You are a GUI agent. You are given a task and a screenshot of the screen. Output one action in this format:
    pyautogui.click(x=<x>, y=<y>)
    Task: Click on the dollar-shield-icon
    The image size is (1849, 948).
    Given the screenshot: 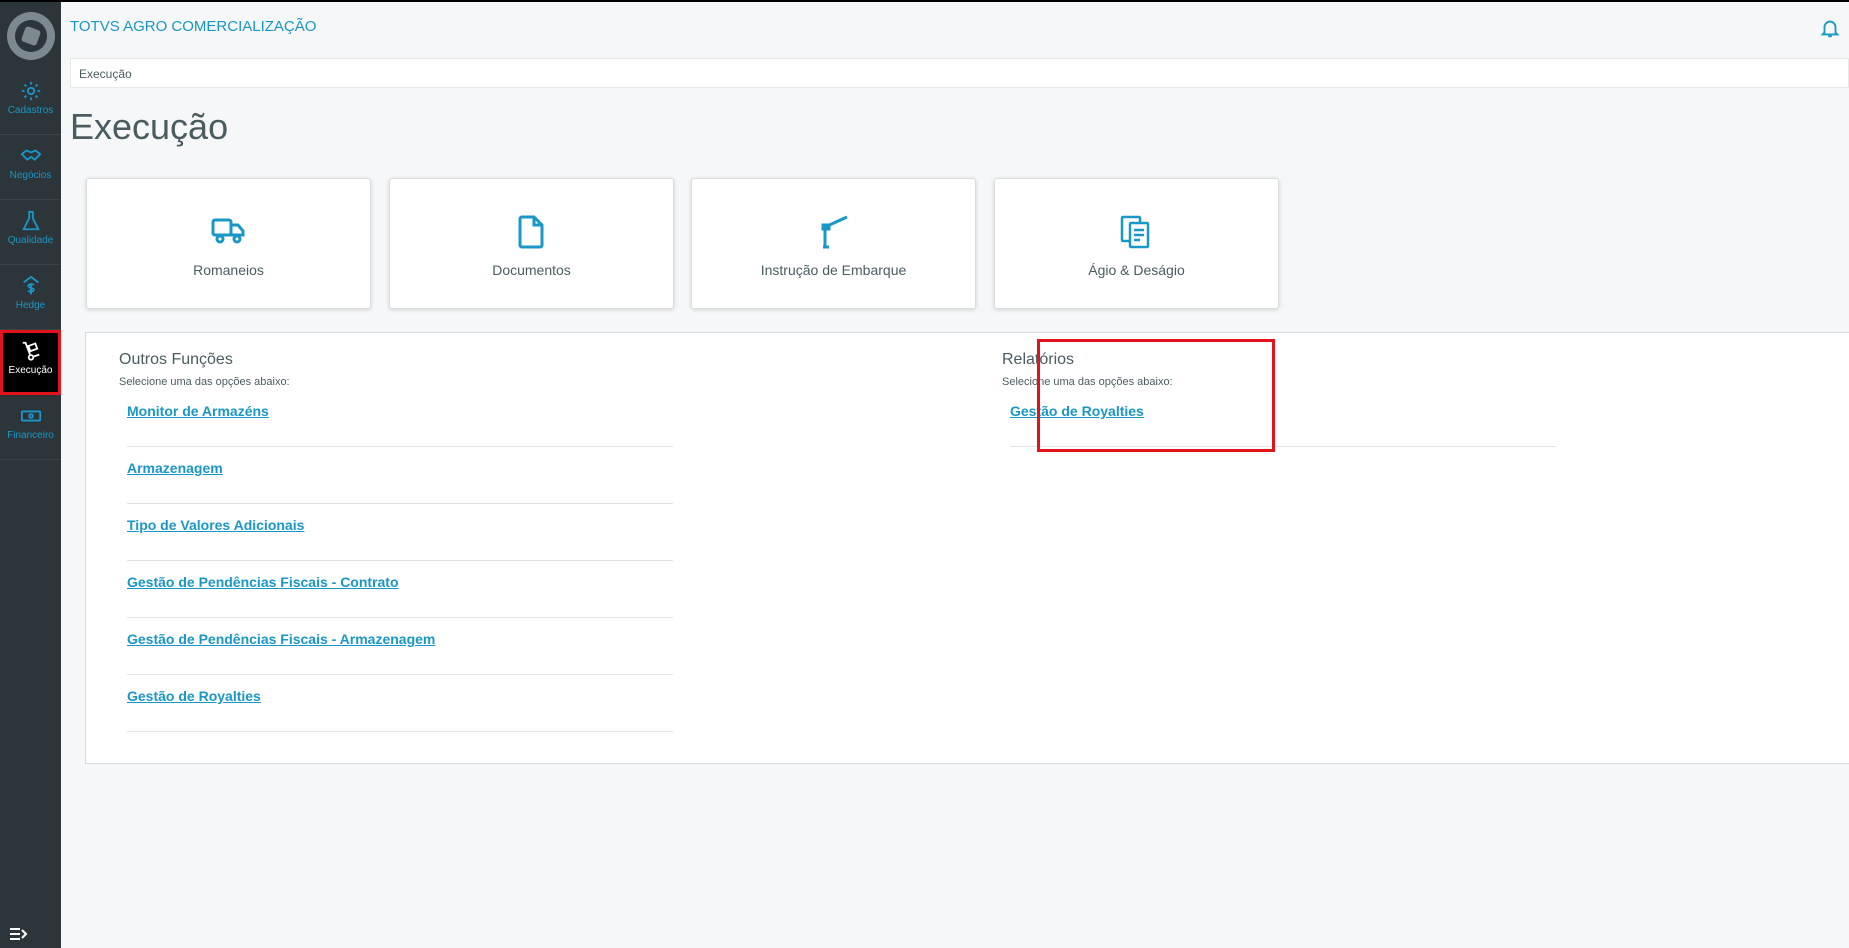 What is the action you would take?
    pyautogui.click(x=30, y=285)
    